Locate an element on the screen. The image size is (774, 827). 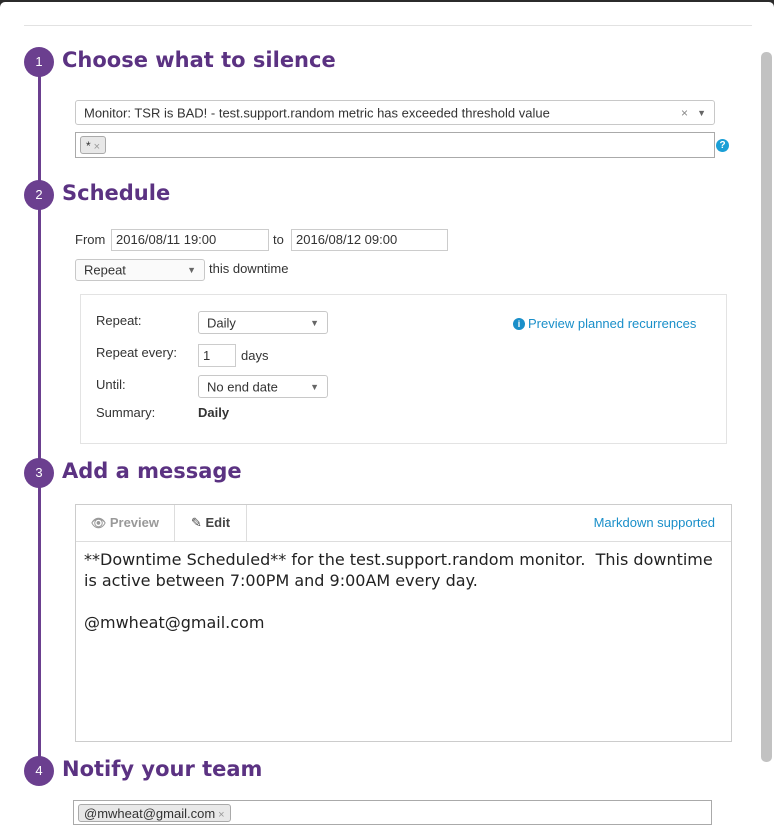
repeat-frequency-value: Daily is located at coordinates (221, 322).